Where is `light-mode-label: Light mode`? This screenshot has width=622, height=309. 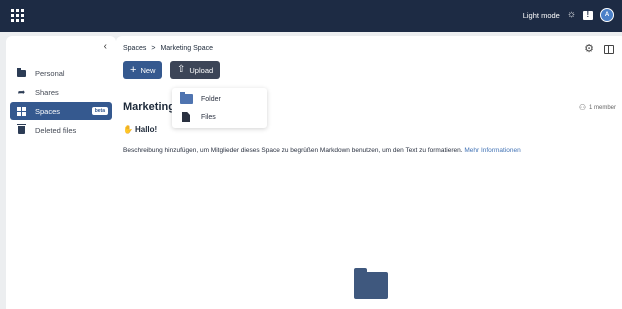
light-mode-label: Light mode is located at coordinates (541, 15).